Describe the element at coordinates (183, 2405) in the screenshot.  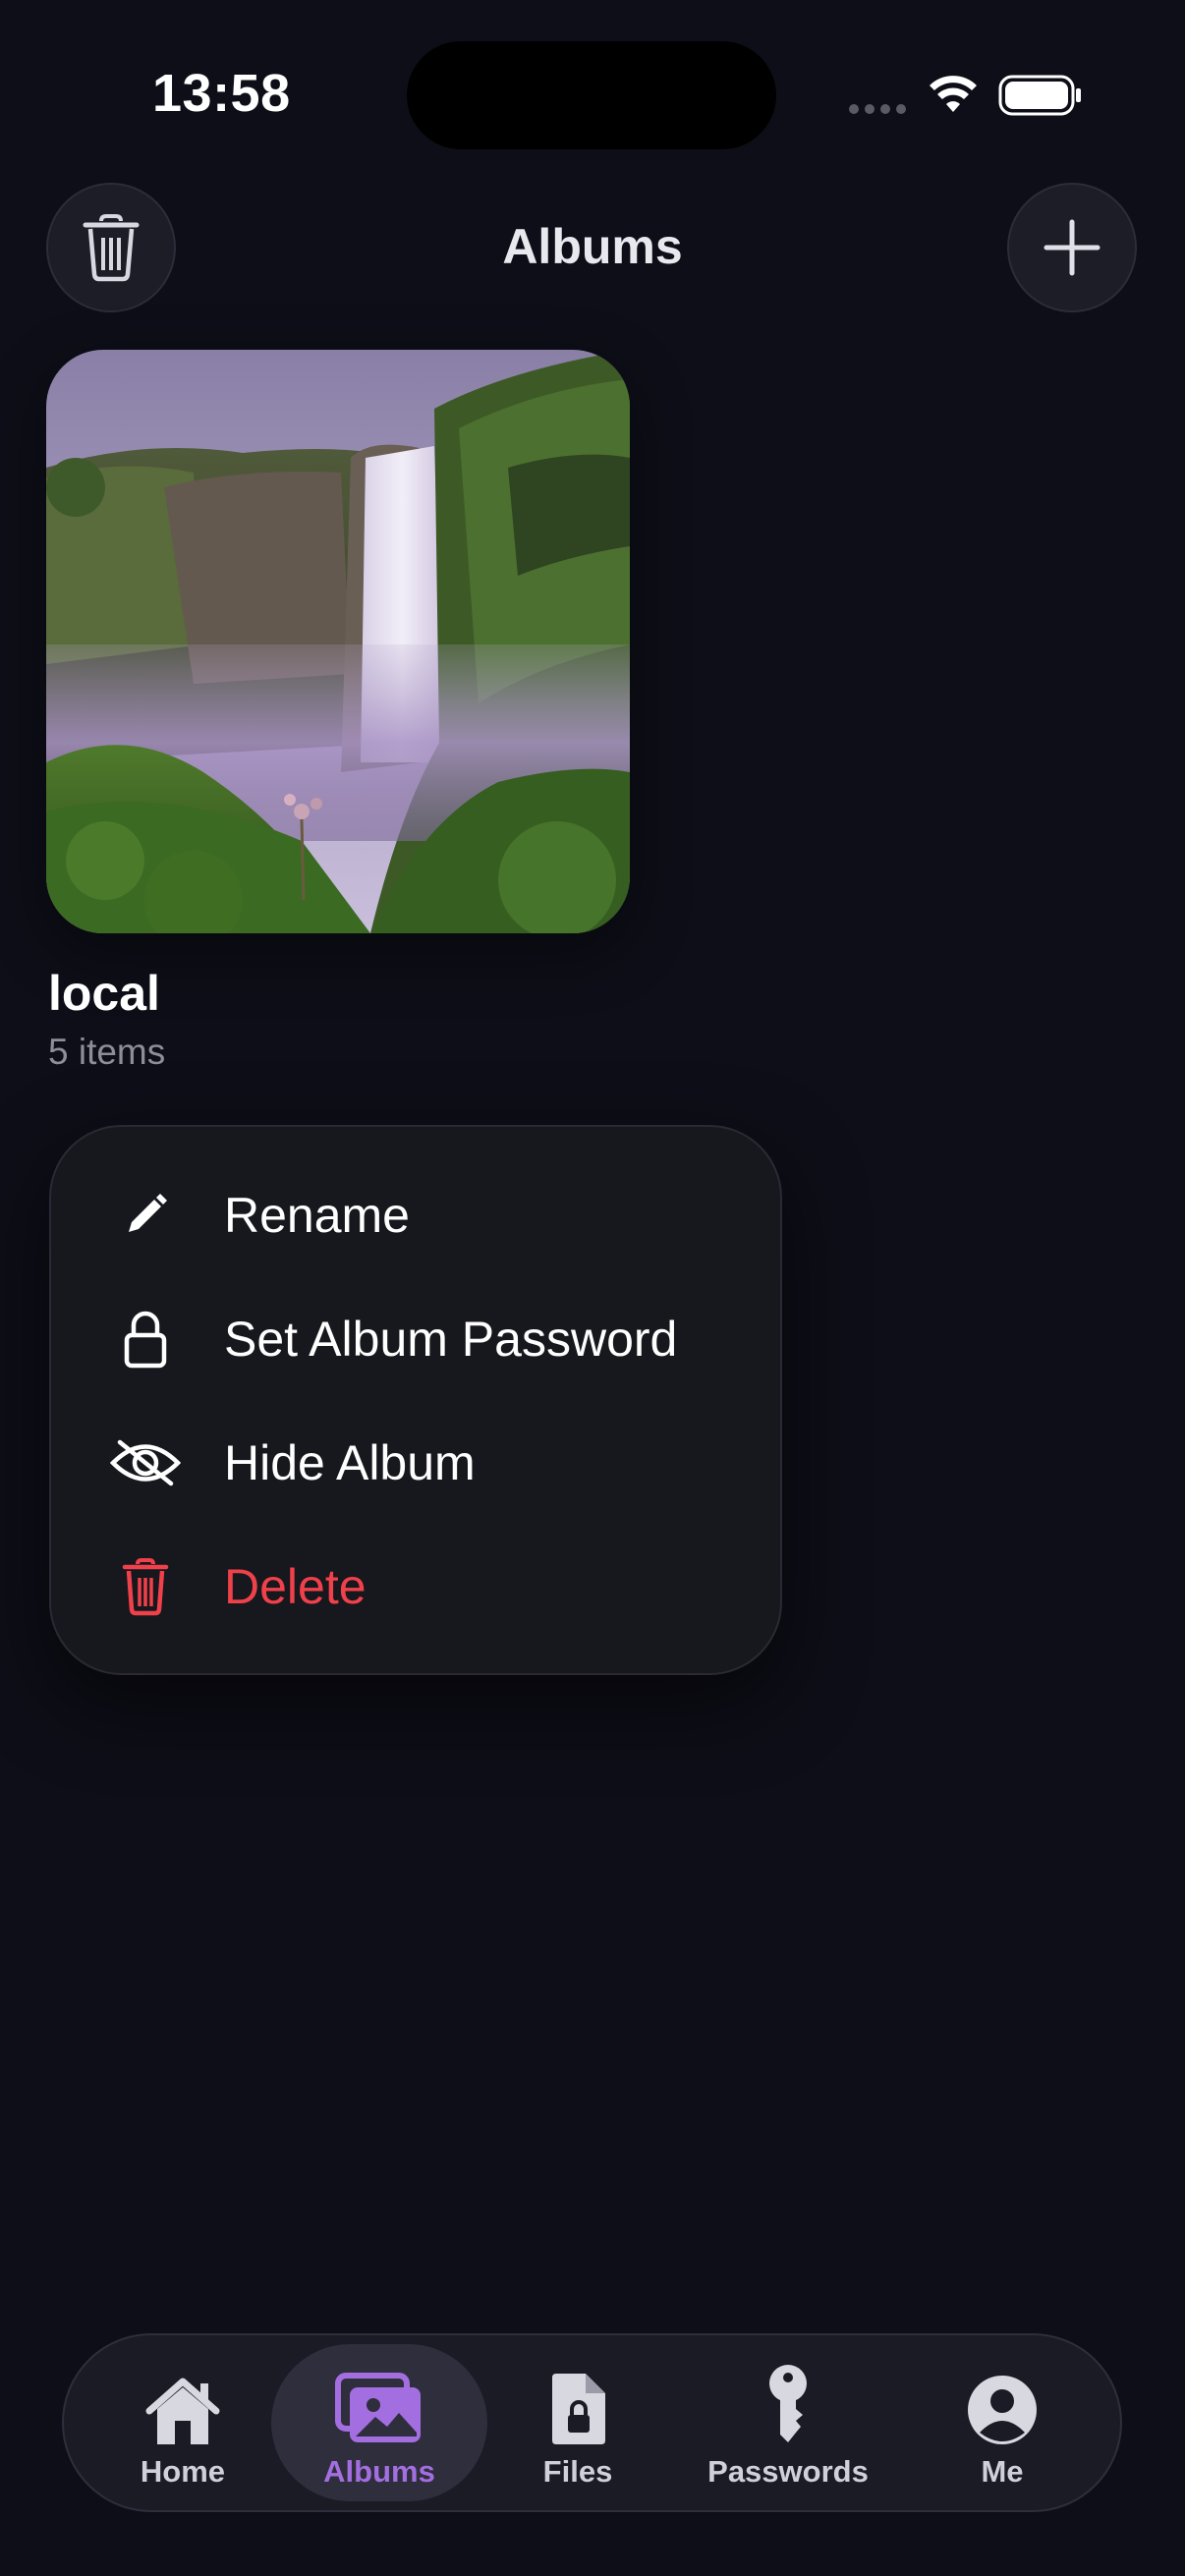
I see `house-icon` at that location.